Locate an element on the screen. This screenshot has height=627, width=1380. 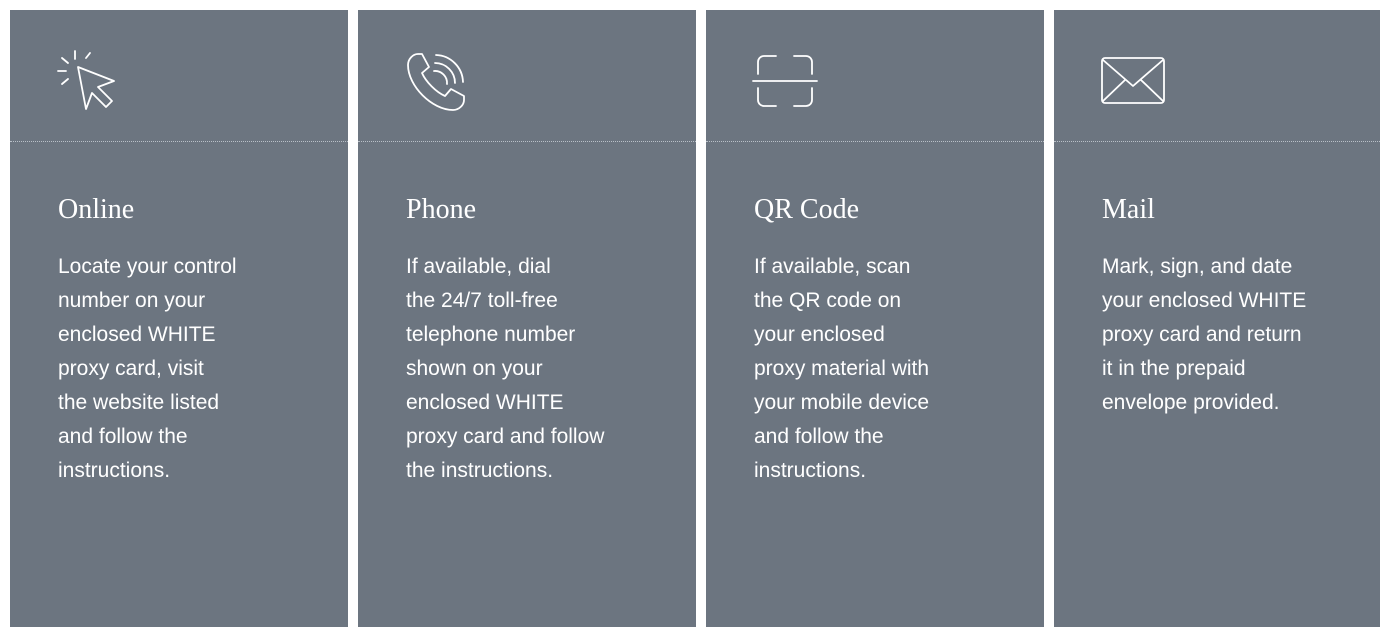
description-line: the website listed is located at coordinates (139, 402).